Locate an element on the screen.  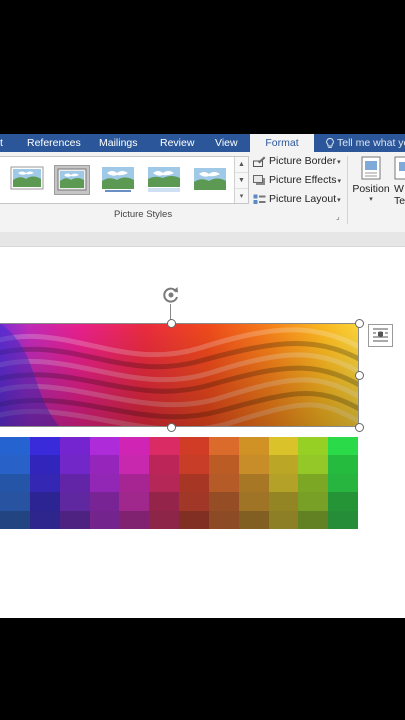
picture-layout-label: Picture Layout is located at coordinates (303, 199).